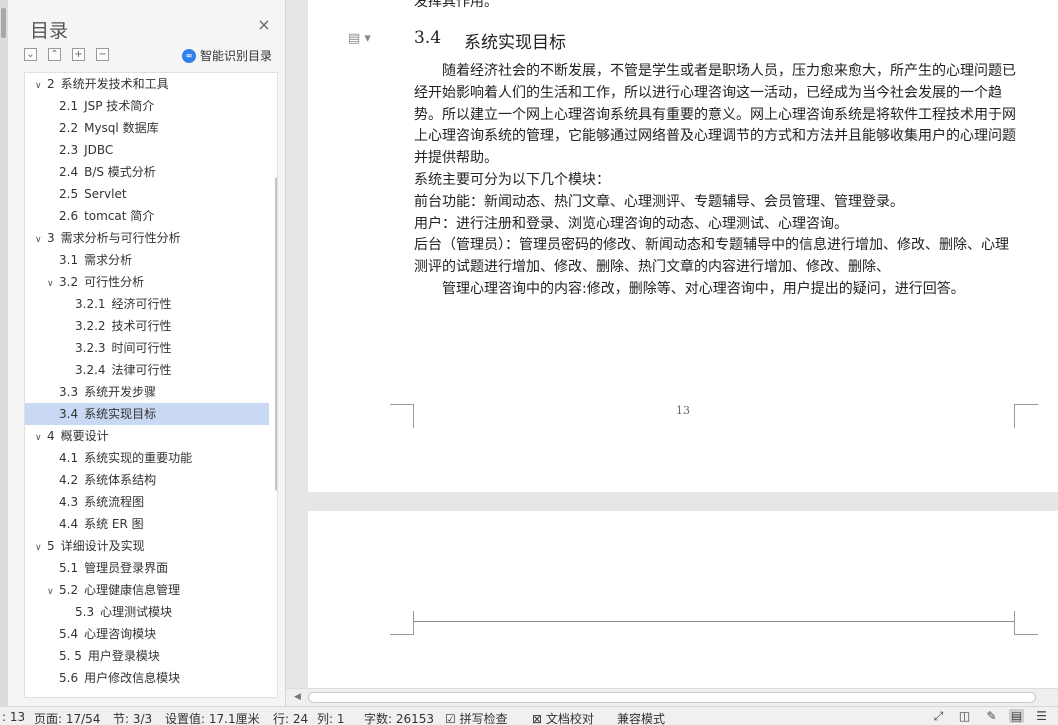  What do you see at coordinates (964, 716) in the screenshot?
I see `reading-mode-icon: ◫` at bounding box center [964, 716].